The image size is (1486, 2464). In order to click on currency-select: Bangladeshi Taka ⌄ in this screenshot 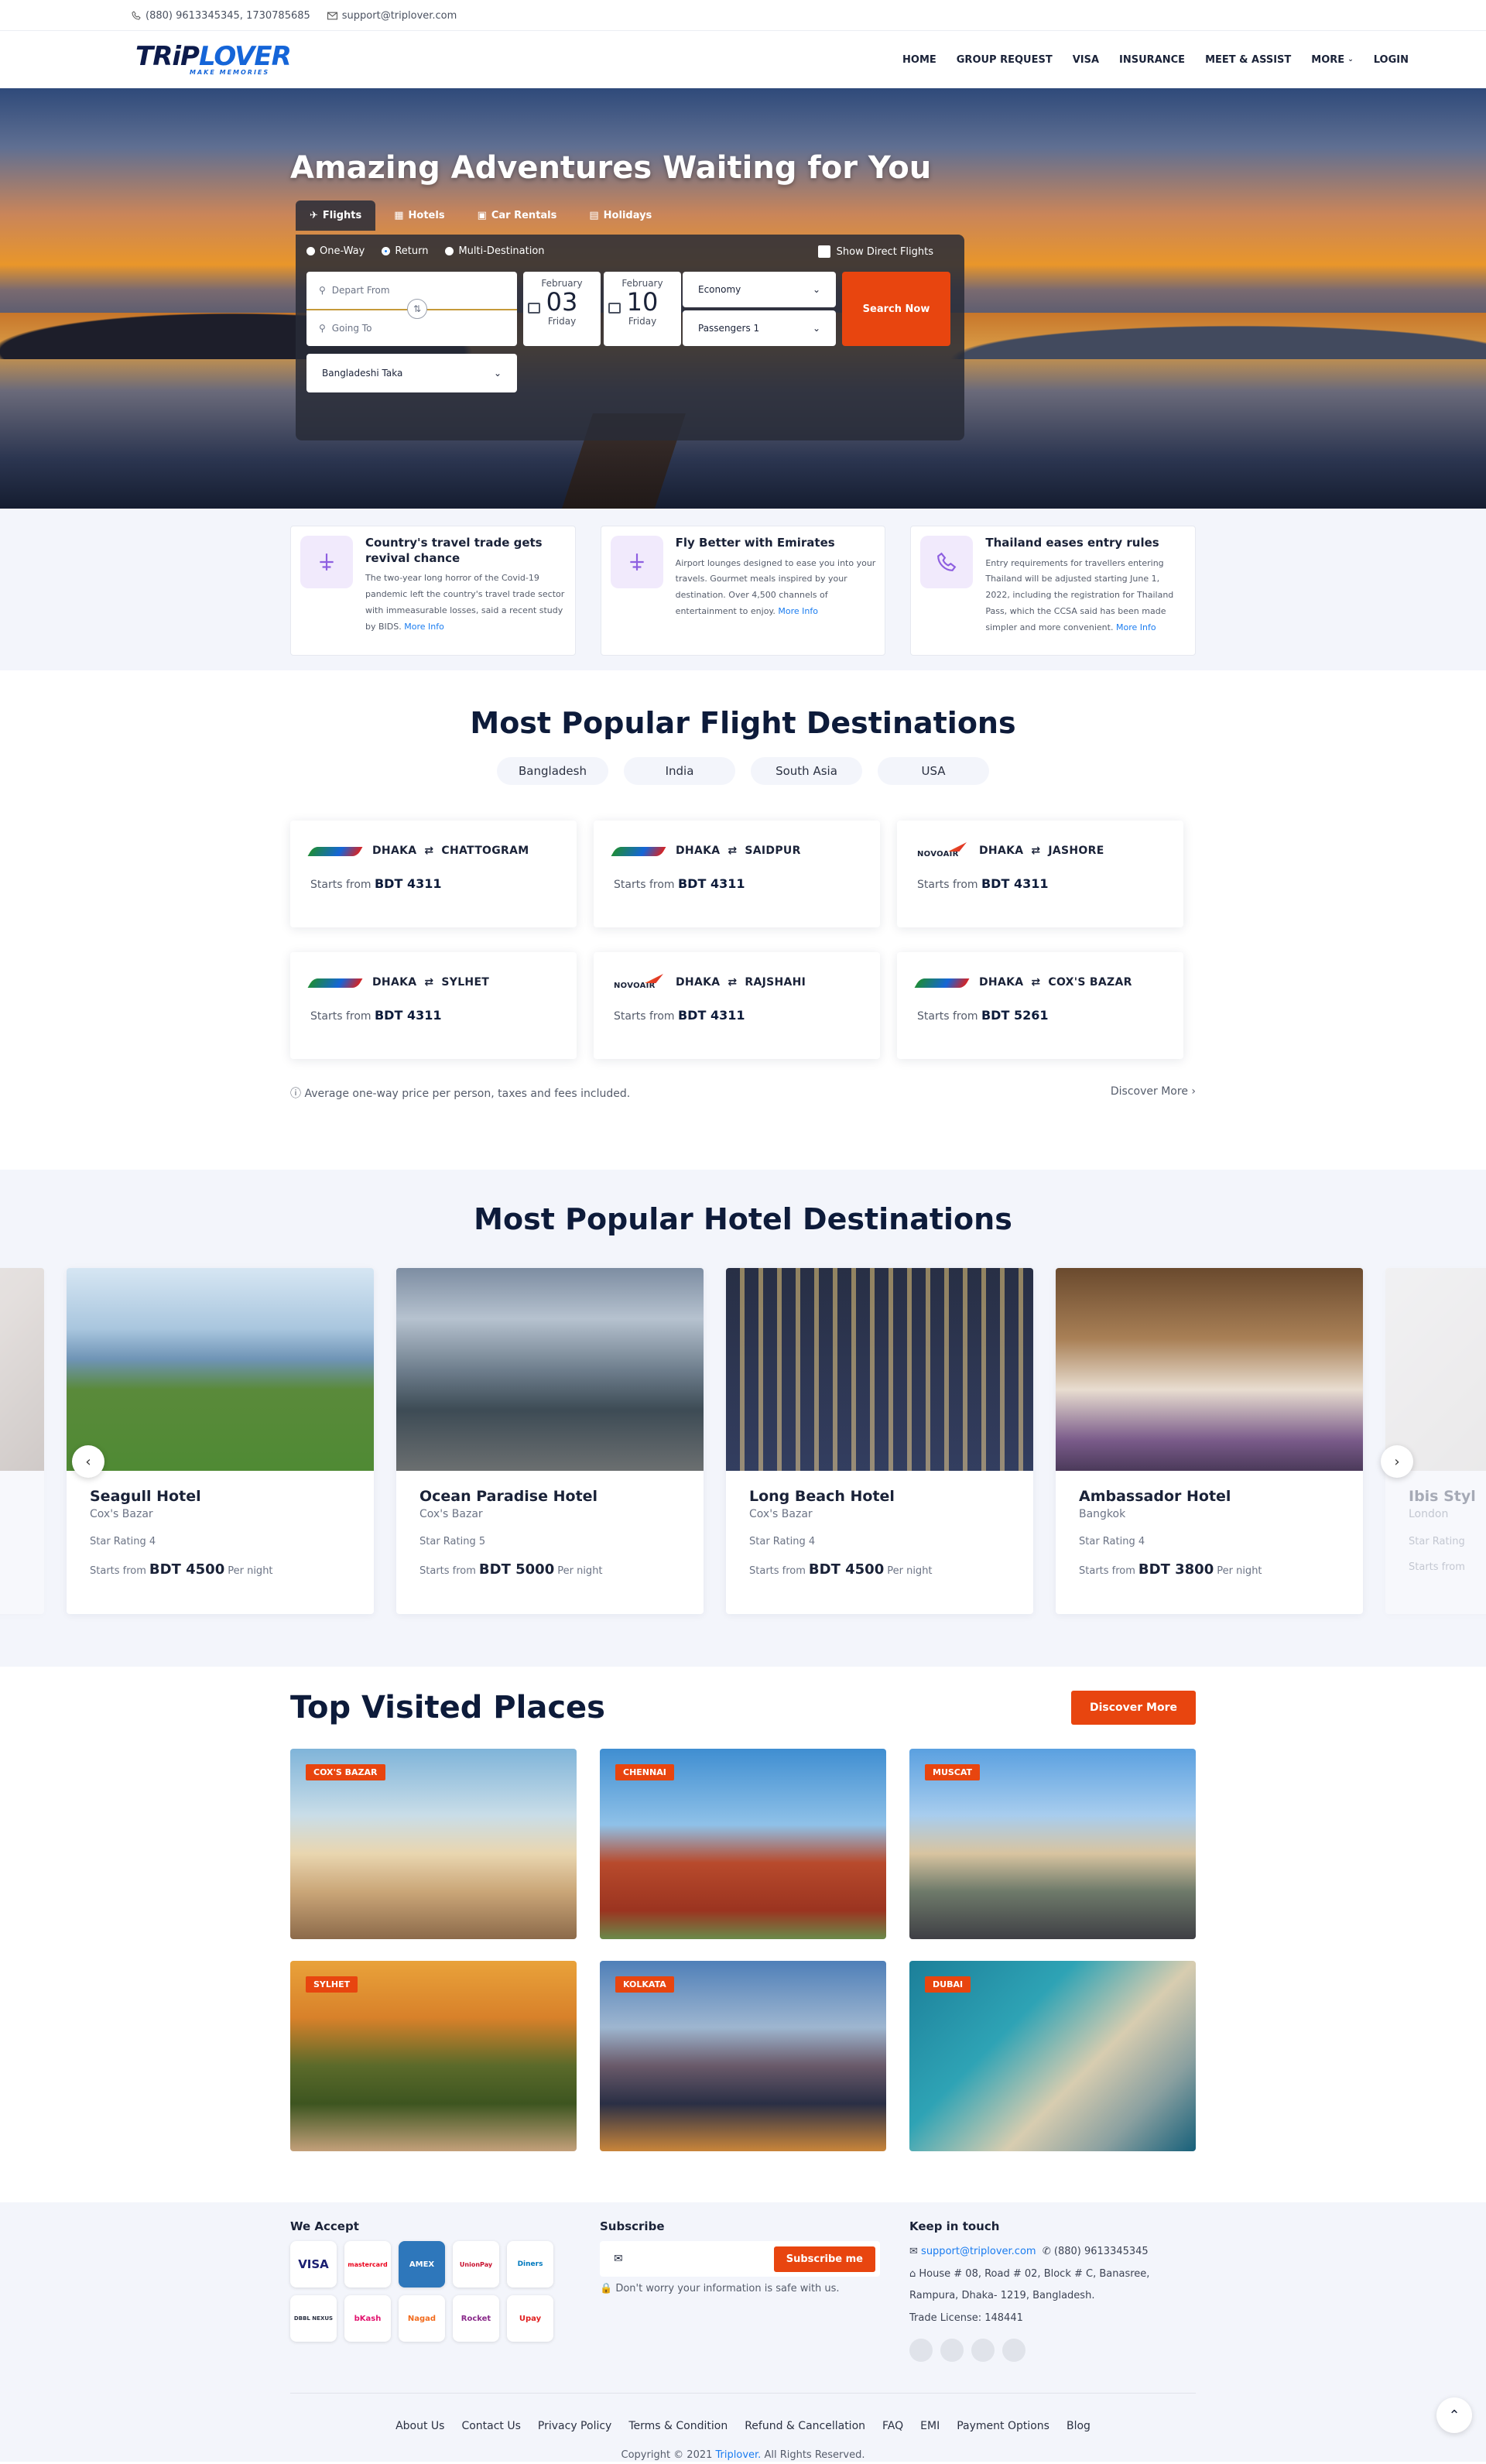, I will do `click(411, 373)`.